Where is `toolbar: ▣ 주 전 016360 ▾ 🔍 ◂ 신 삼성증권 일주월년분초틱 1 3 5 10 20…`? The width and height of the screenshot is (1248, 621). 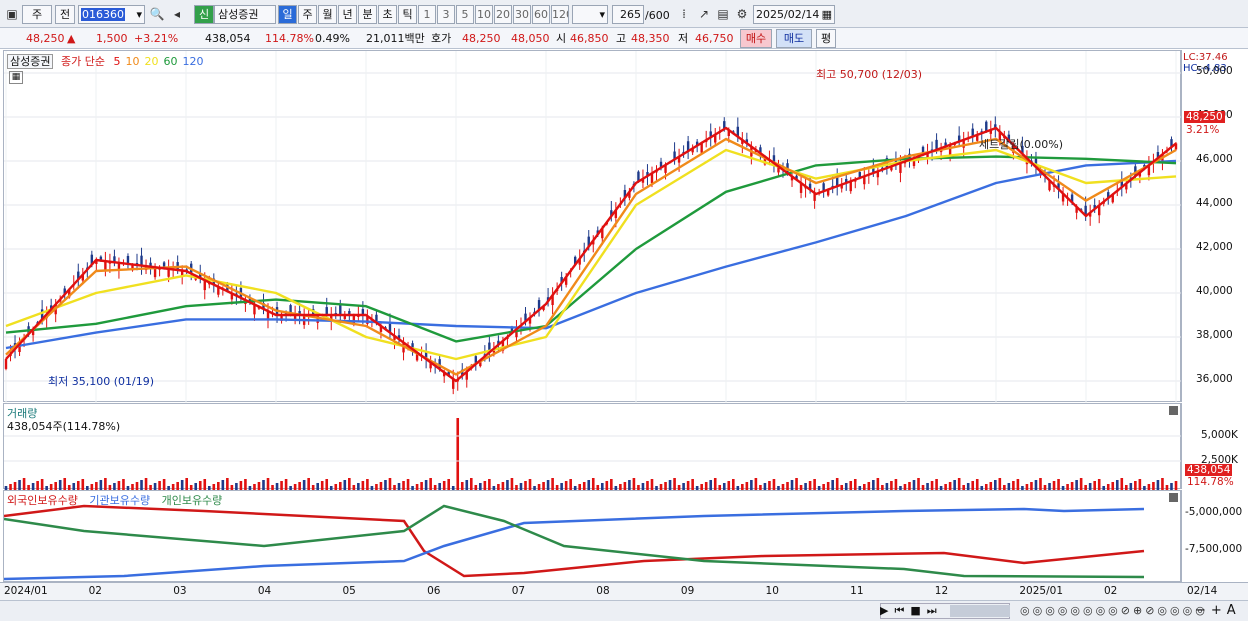
toolbar: ▣ 주 전 016360 ▾ 🔍 ◂ 신 삼성증권 일주월년분초틱 1 3 5 10 20… is located at coordinates (624, 14).